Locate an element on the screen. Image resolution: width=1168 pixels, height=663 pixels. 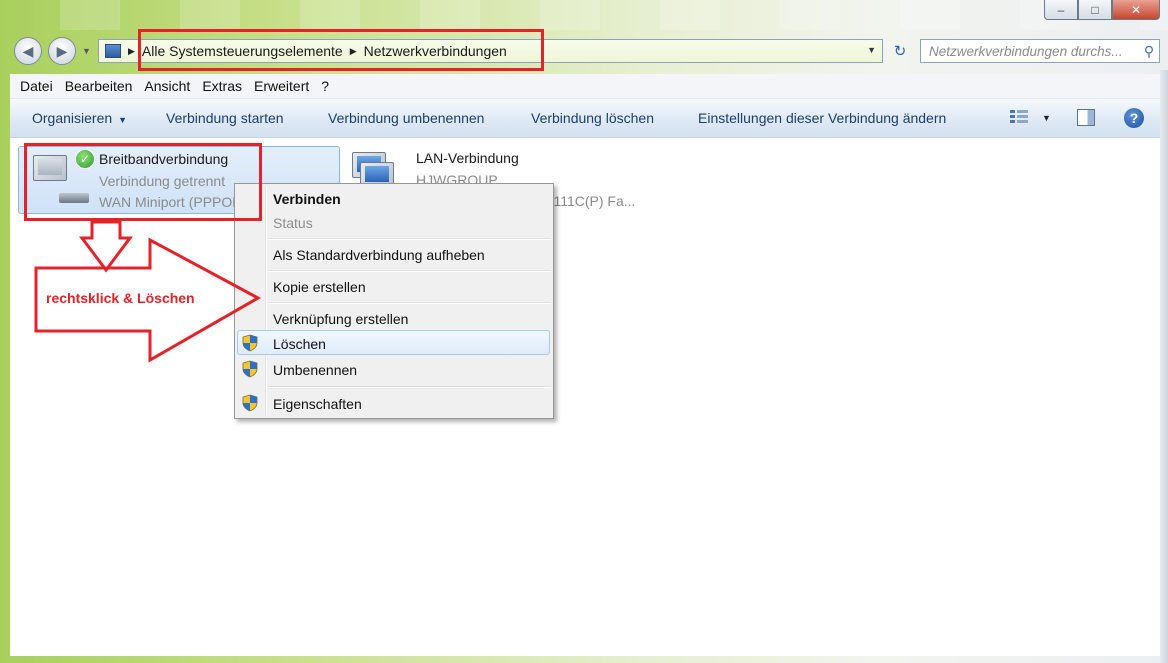
annotation-arrows is located at coordinates (148, 291).